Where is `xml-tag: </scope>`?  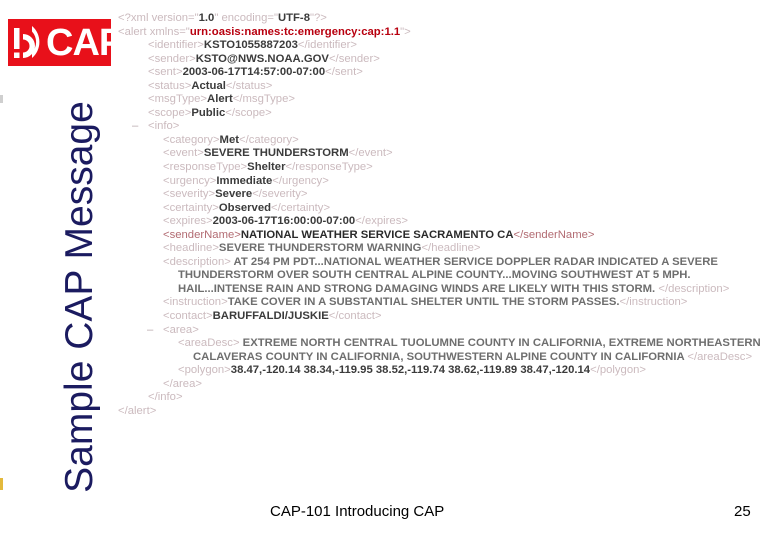 xml-tag: </scope> is located at coordinates (248, 112).